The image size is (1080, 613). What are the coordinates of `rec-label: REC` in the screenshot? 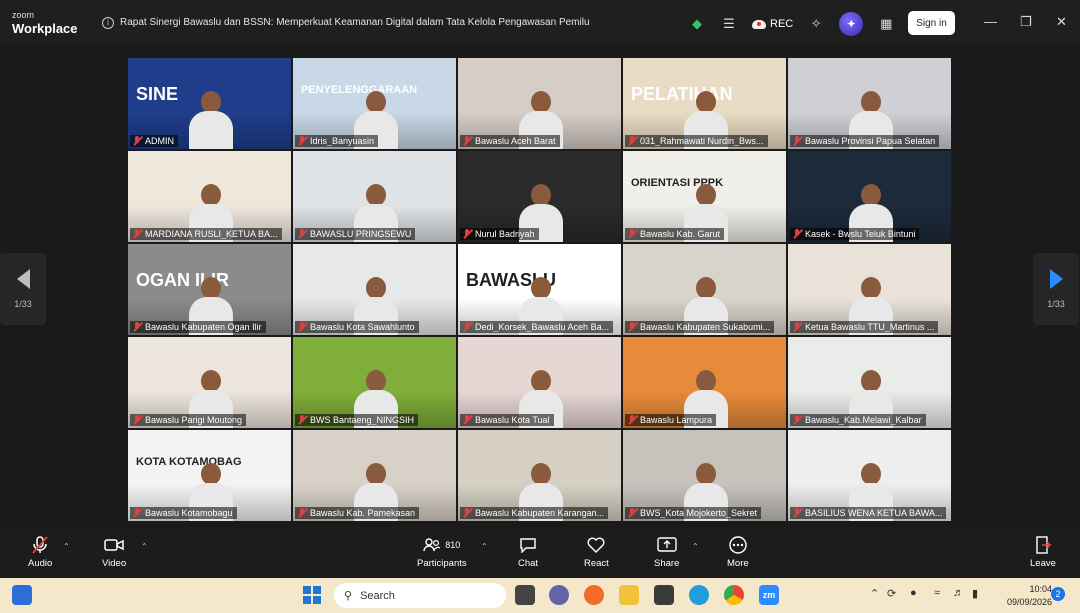 It's located at (782, 24).